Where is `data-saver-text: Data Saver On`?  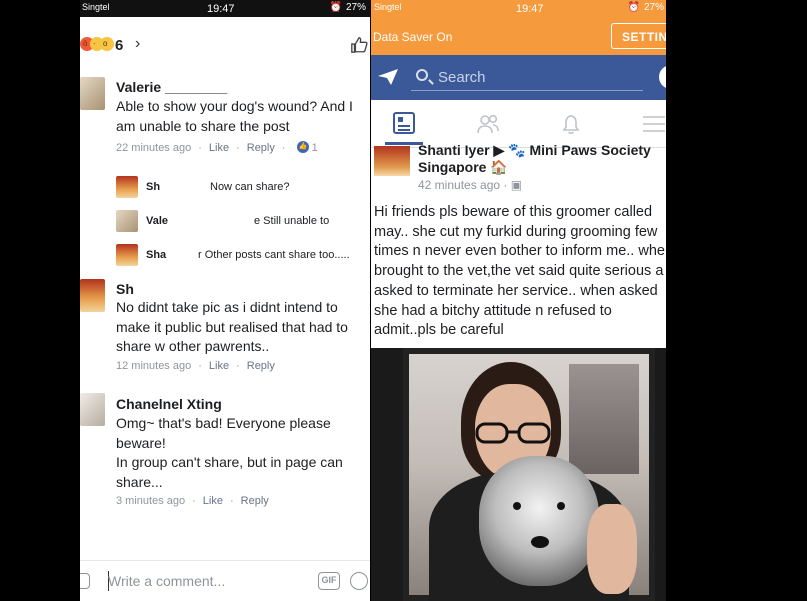 data-saver-text: Data Saver On is located at coordinates (413, 37).